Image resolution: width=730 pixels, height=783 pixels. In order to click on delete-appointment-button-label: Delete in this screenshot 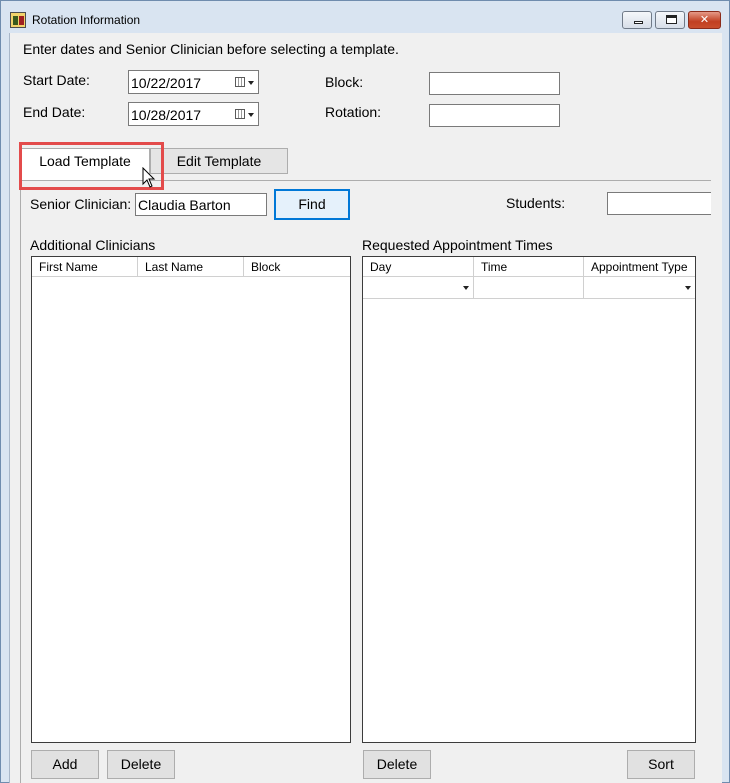, I will do `click(397, 764)`.